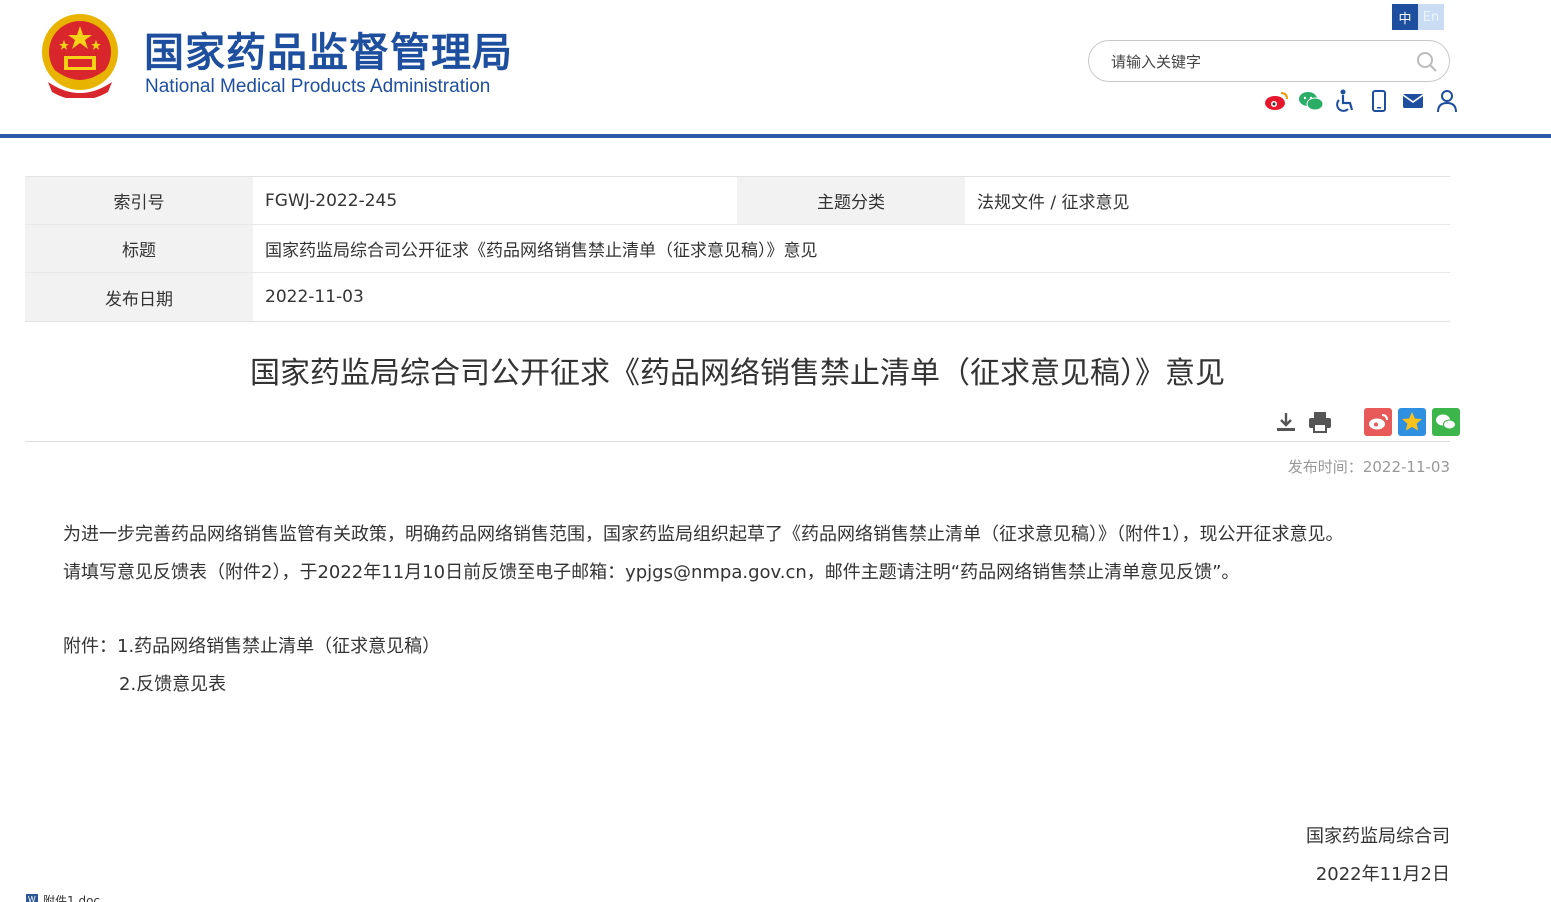  Describe the element at coordinates (1427, 62) in the screenshot. I see `search-icon` at that location.